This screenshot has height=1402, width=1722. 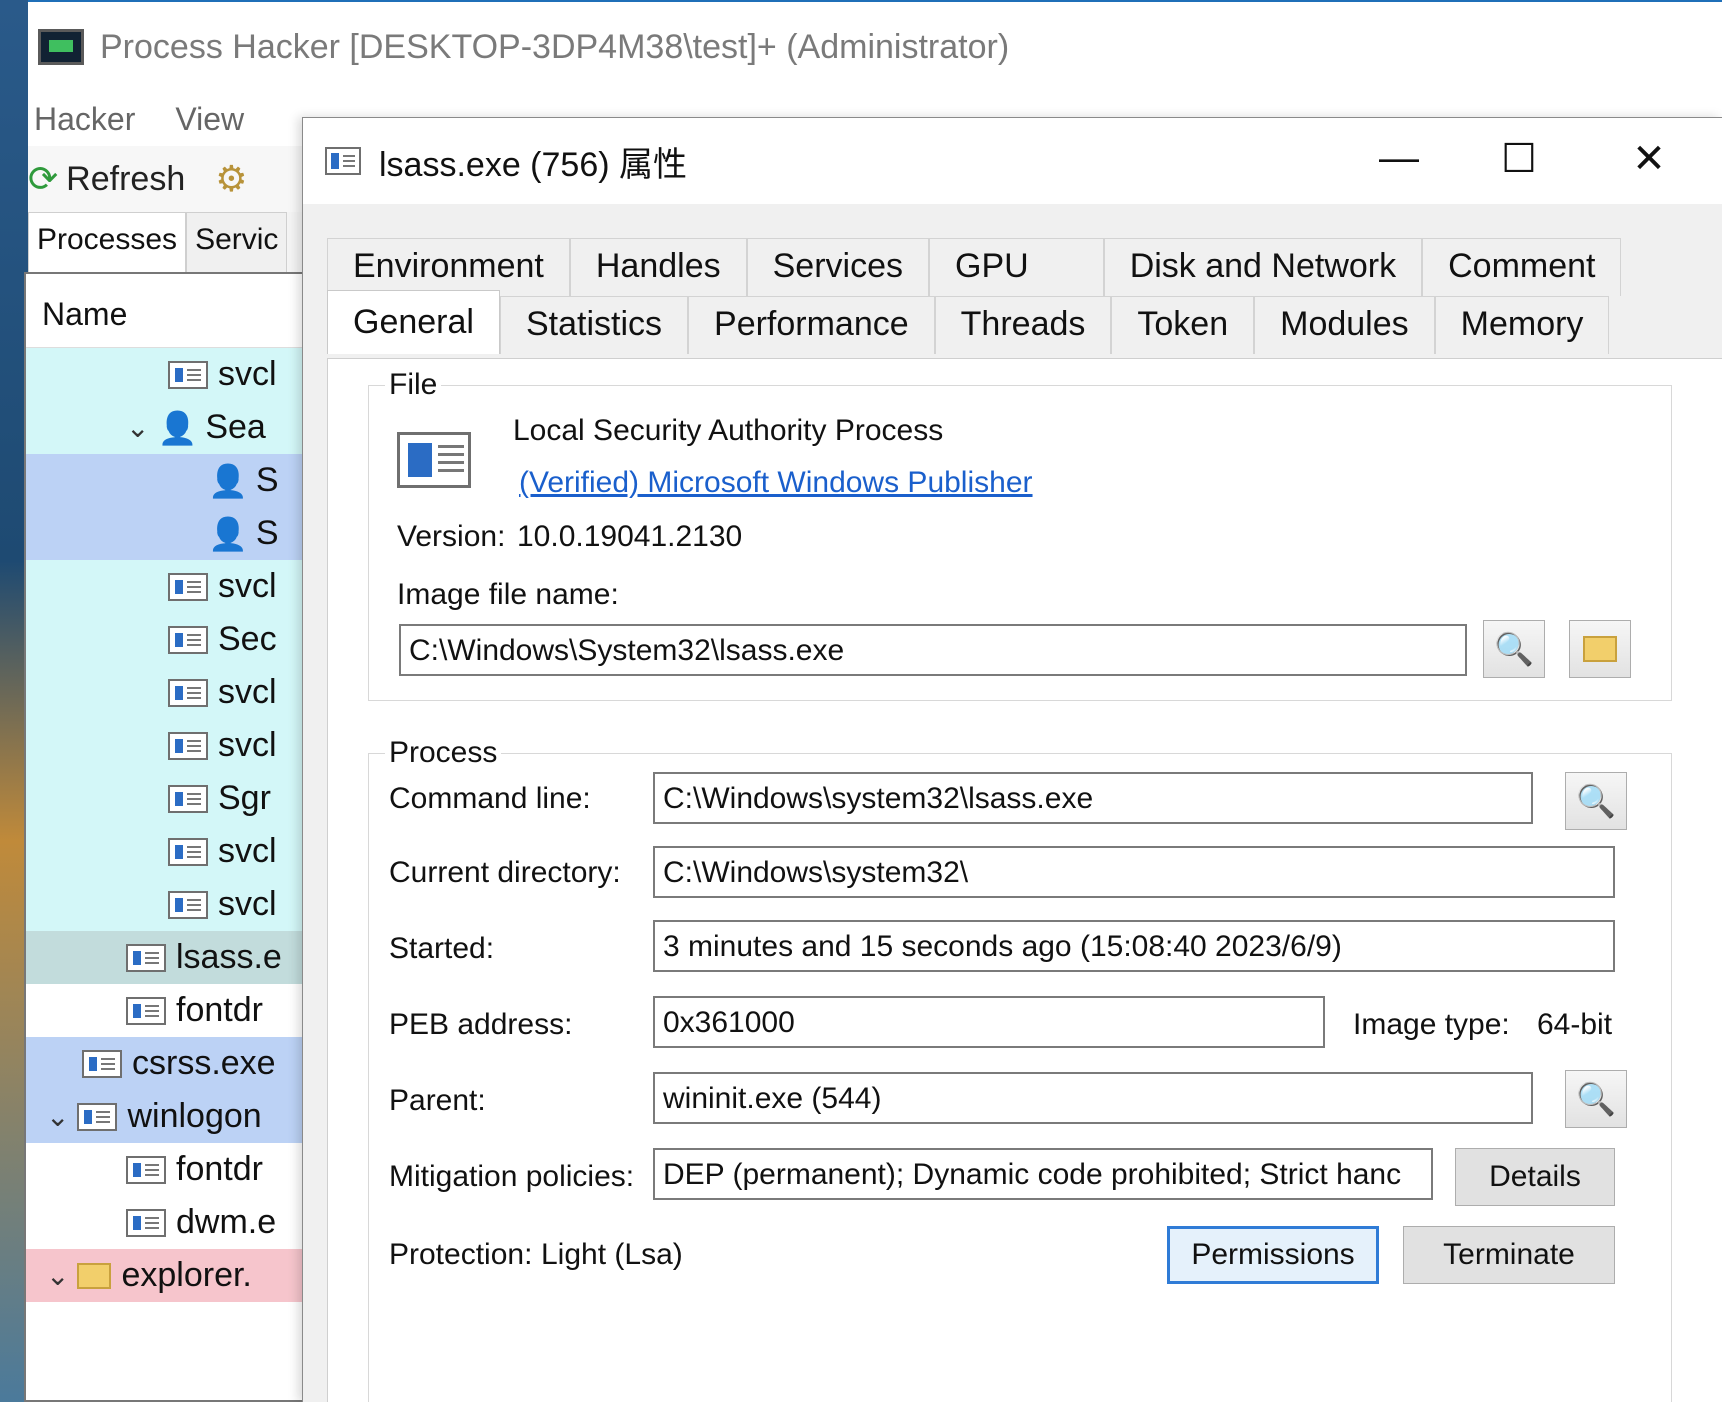 I want to click on tab-disk-and-network: Disk and Network, so click(x=1263, y=267).